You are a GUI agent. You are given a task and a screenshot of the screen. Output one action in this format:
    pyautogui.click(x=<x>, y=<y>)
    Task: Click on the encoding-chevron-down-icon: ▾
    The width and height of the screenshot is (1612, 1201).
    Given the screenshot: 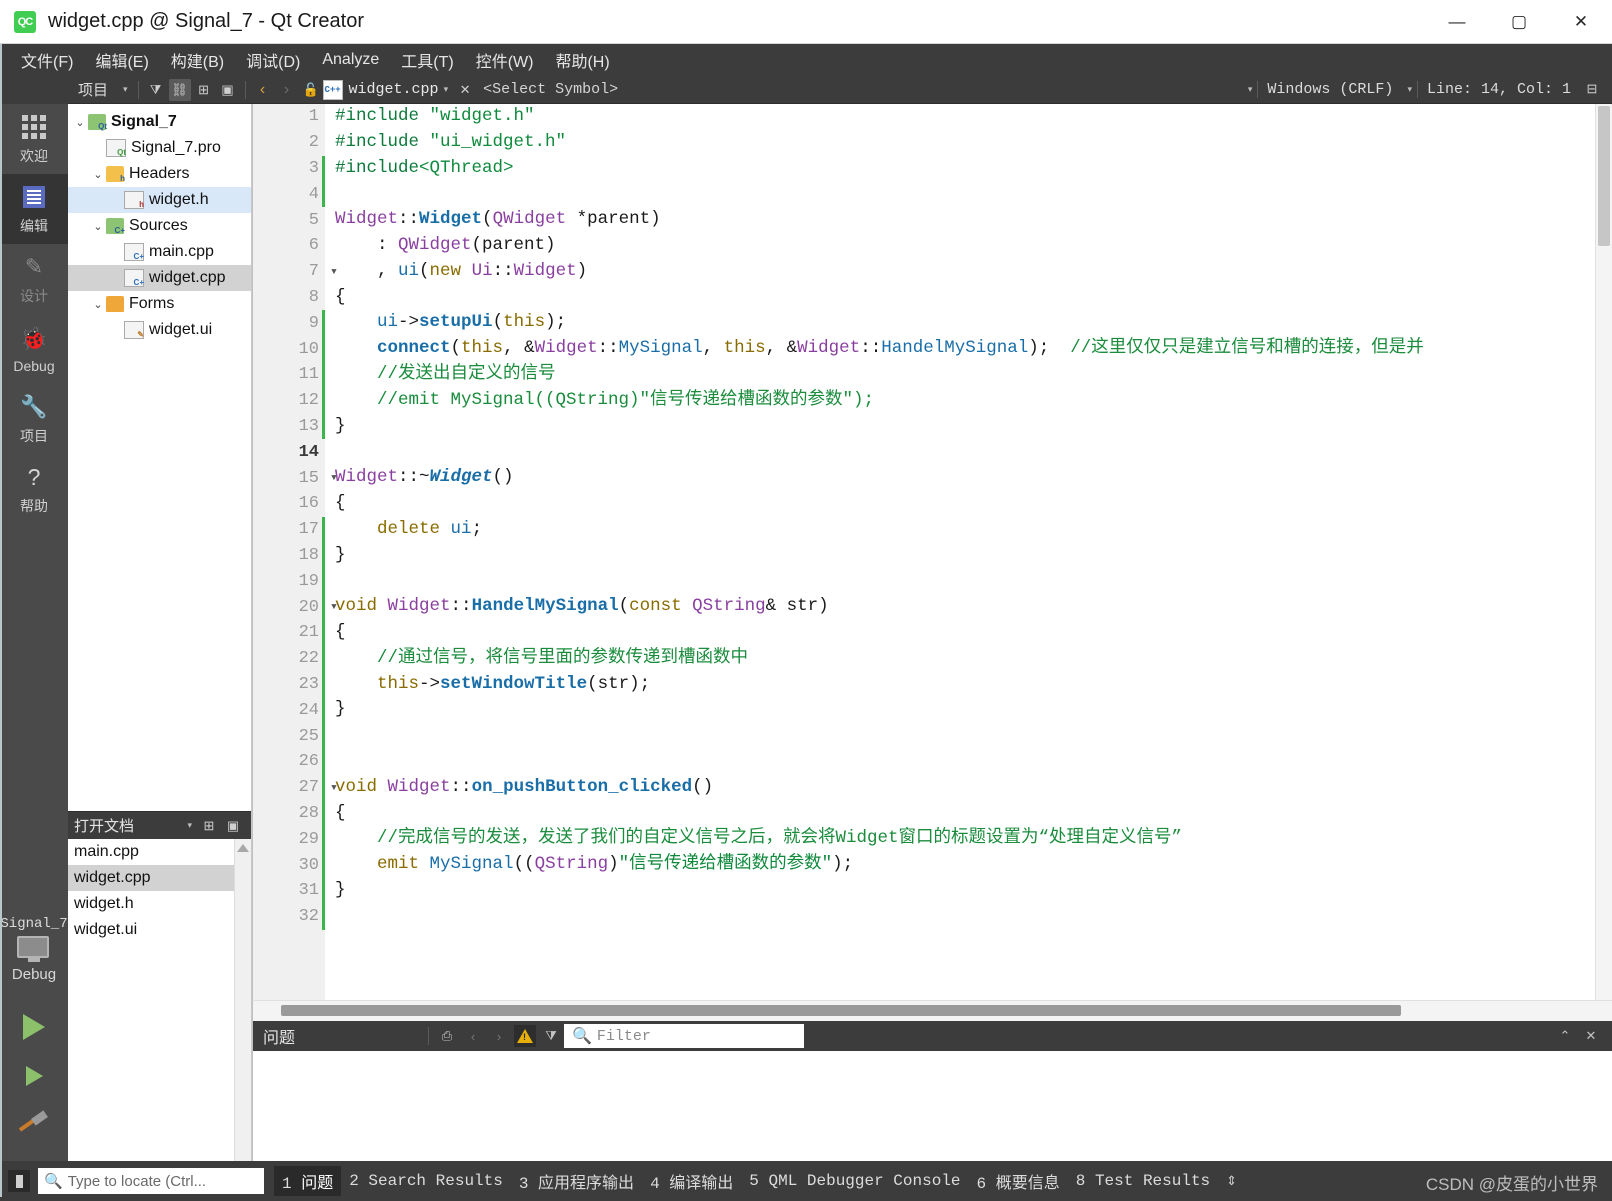 What is the action you would take?
    pyautogui.click(x=1409, y=90)
    